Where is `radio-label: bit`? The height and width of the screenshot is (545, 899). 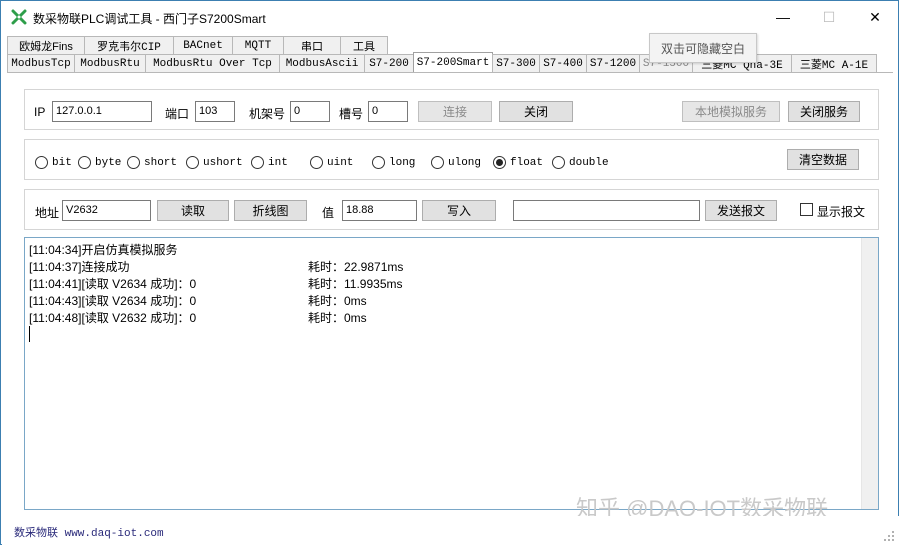 radio-label: bit is located at coordinates (62, 162).